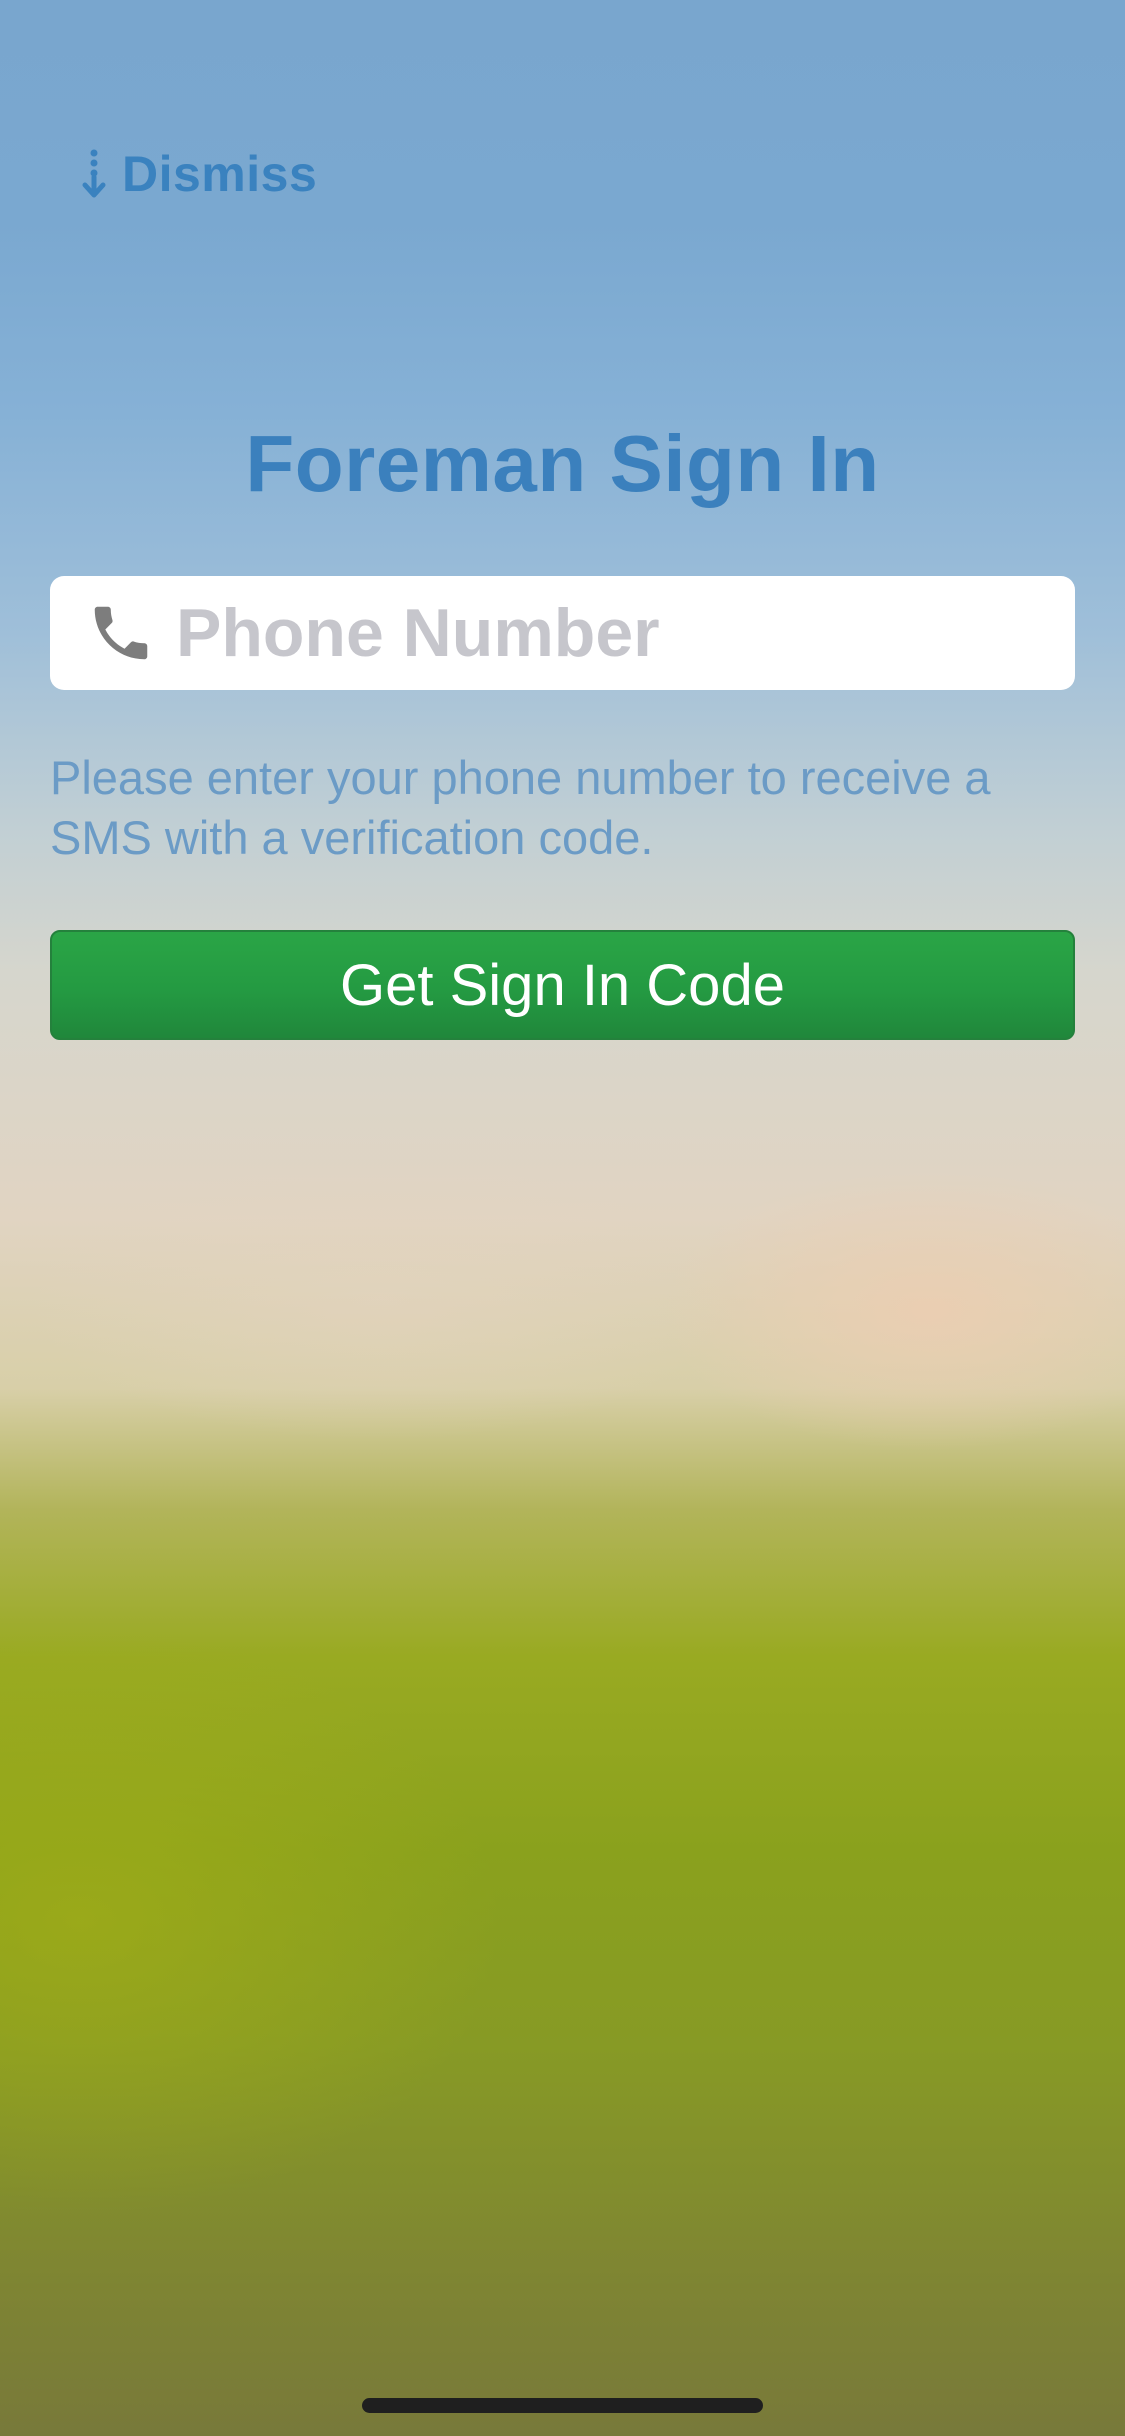 This screenshot has height=2436, width=1125. I want to click on dismiss-button: Dismiss, so click(198, 174).